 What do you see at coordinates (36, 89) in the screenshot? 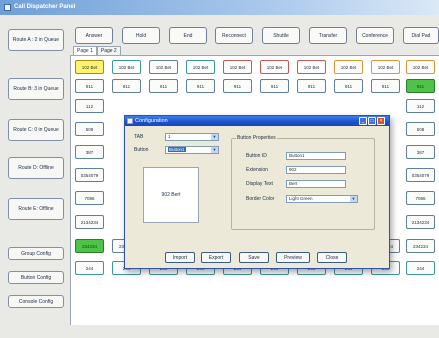
I see `route-b-button: Route B: 3 in Queue` at bounding box center [36, 89].